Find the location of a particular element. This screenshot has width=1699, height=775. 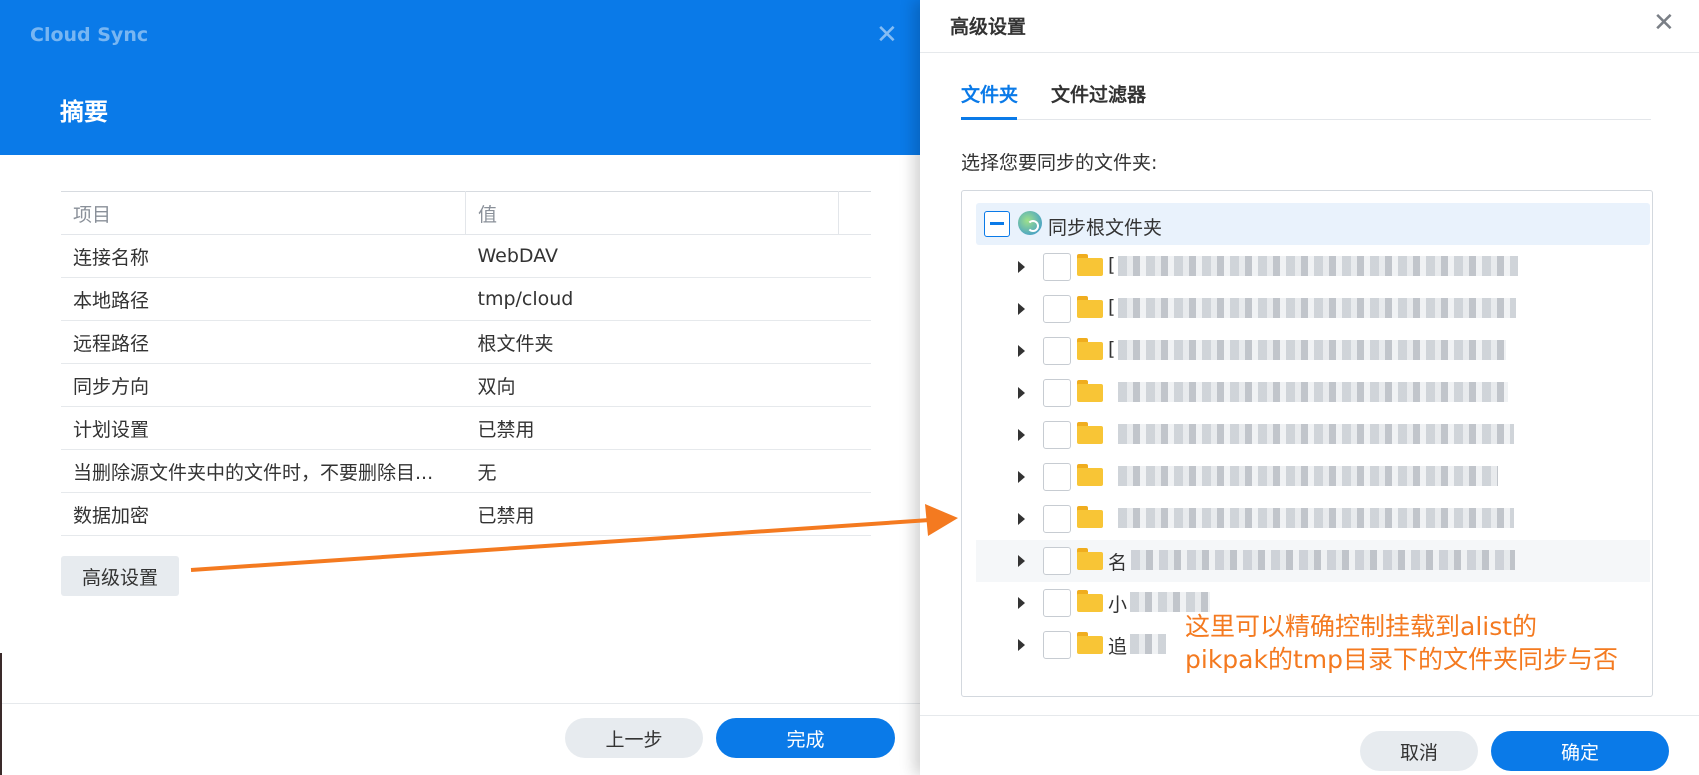

table-row: 同步方向 双向 is located at coordinates (466, 385).